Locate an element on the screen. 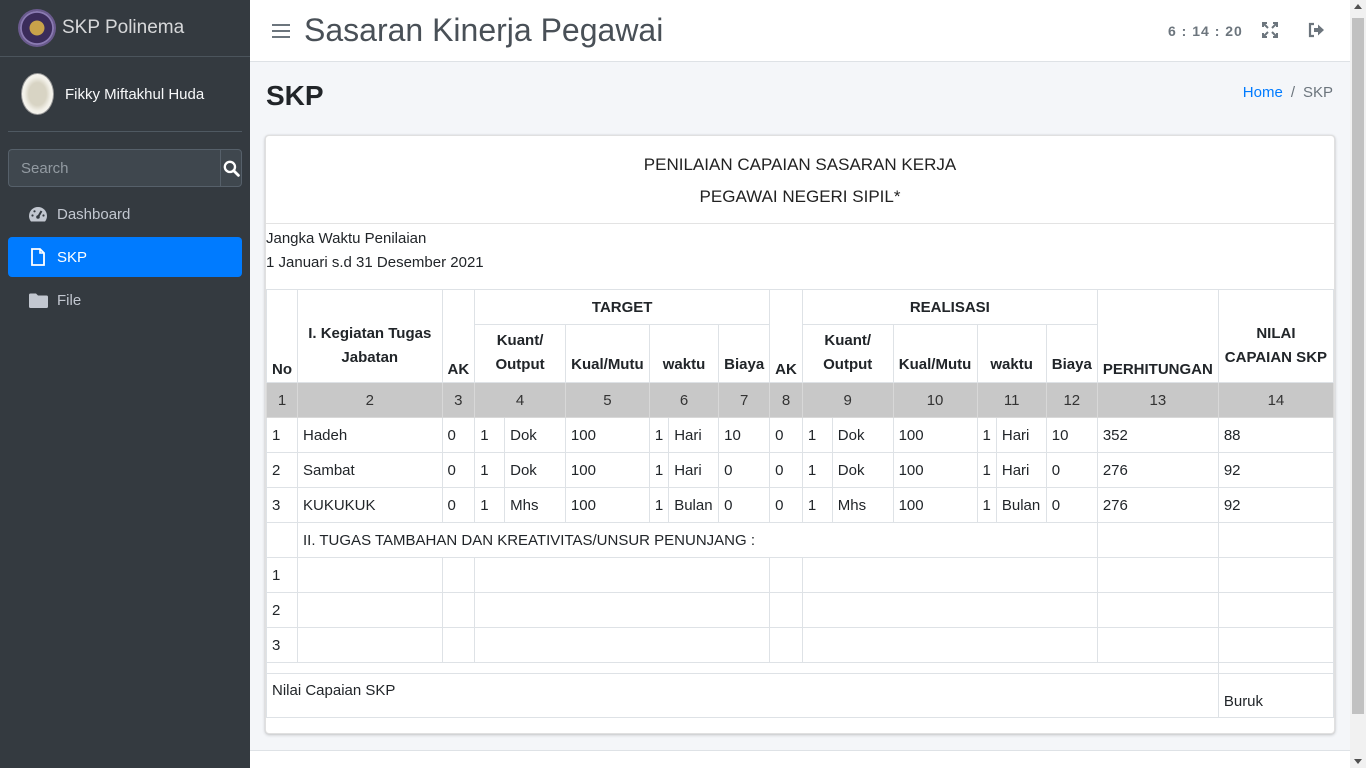  scroll-down-arrow is located at coordinates (1358, 761).